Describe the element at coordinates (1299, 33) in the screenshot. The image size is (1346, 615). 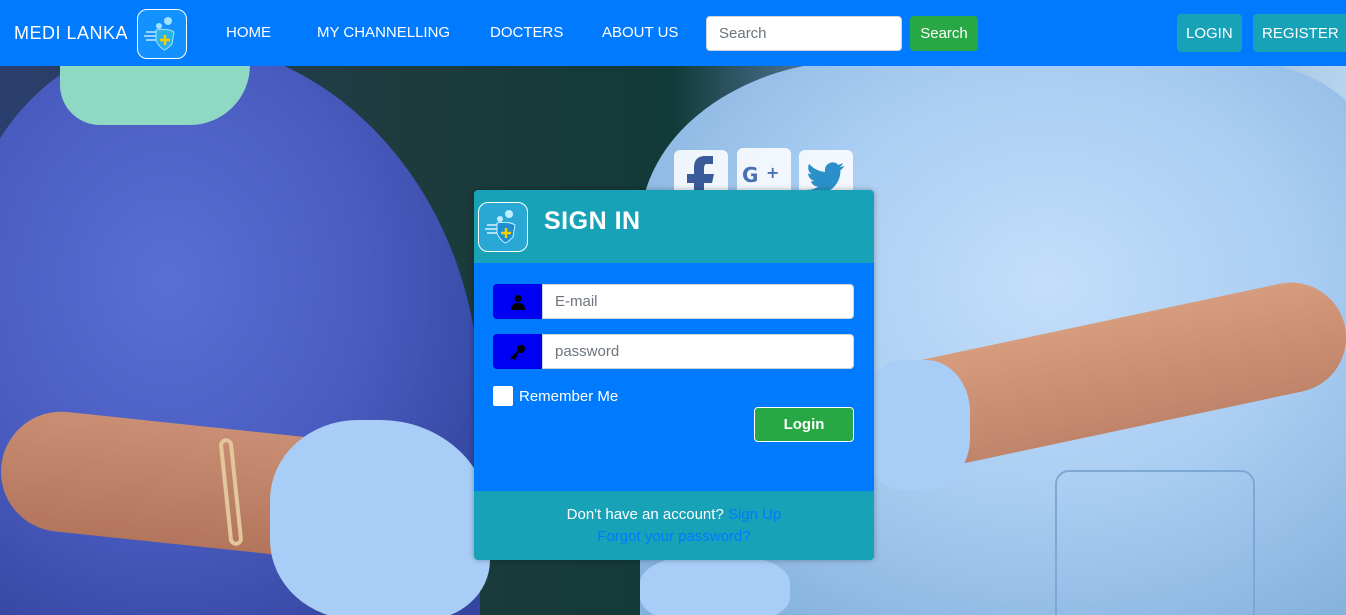
I see `register-nav-button: REGISTER` at that location.